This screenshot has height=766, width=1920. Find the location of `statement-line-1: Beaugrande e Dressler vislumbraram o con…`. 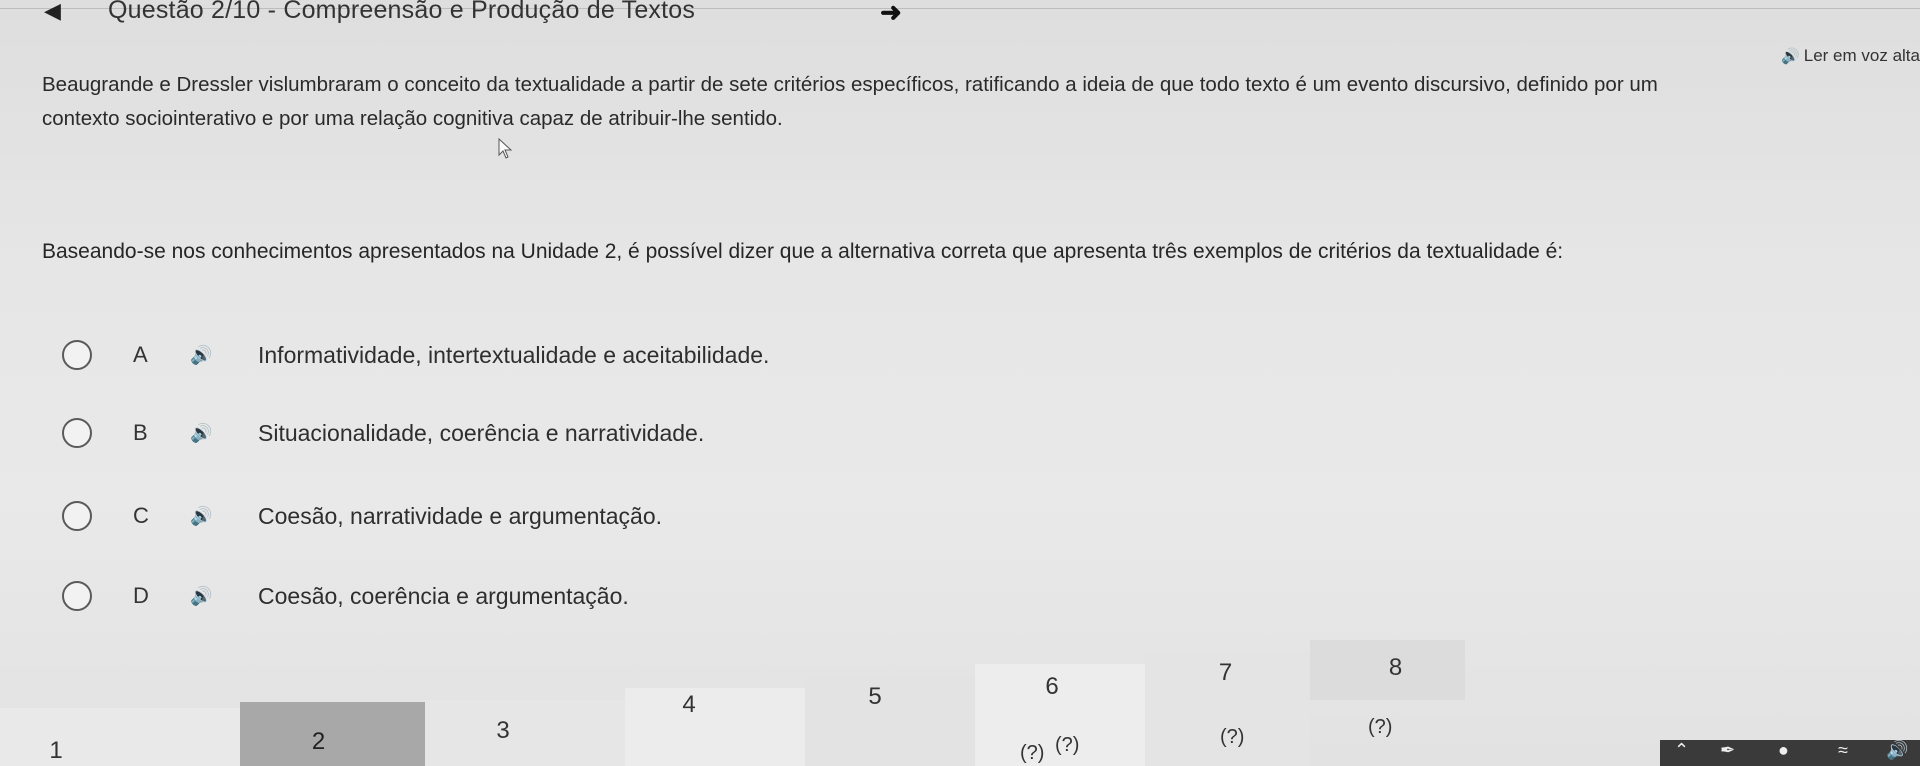

statement-line-1: Beaugrande e Dressler vislumbraram o con… is located at coordinates (850, 84).